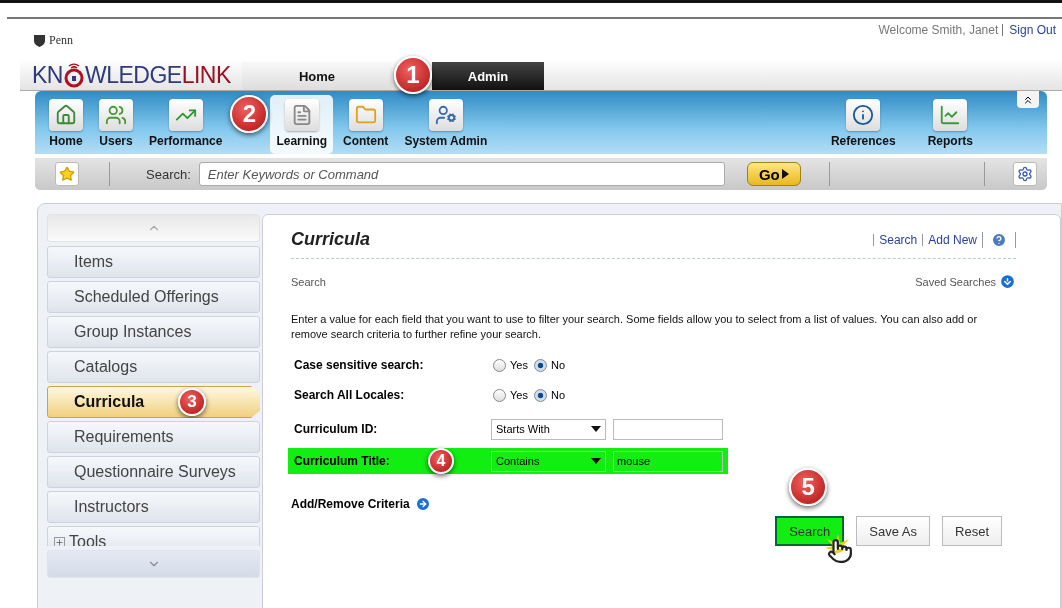  I want to click on criteria-label: Curriculum Title:, so click(342, 461).